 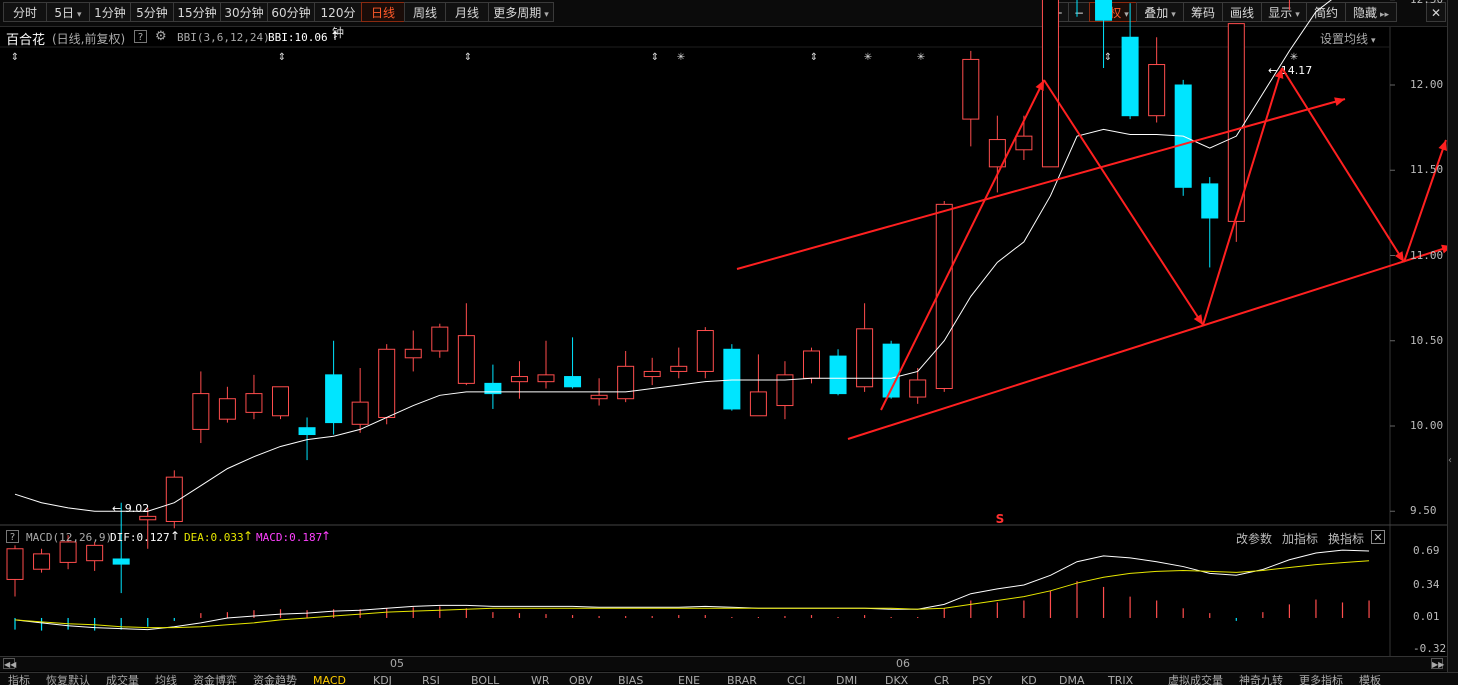 I want to click on macd-help-icon: ?, so click(x=12, y=536).